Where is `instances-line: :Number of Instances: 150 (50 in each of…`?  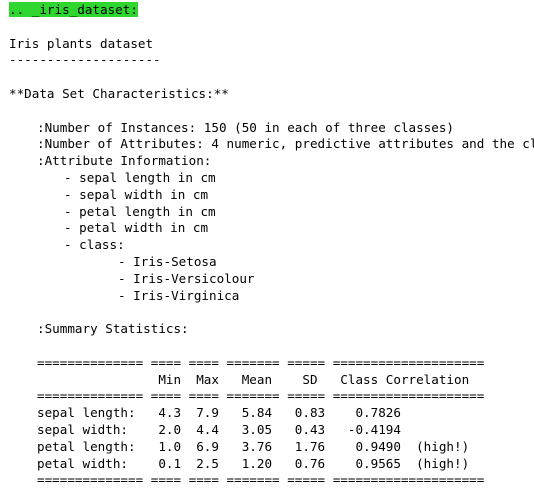 instances-line: :Number of Instances: 150 (50 in each of… is located at coordinates (246, 127).